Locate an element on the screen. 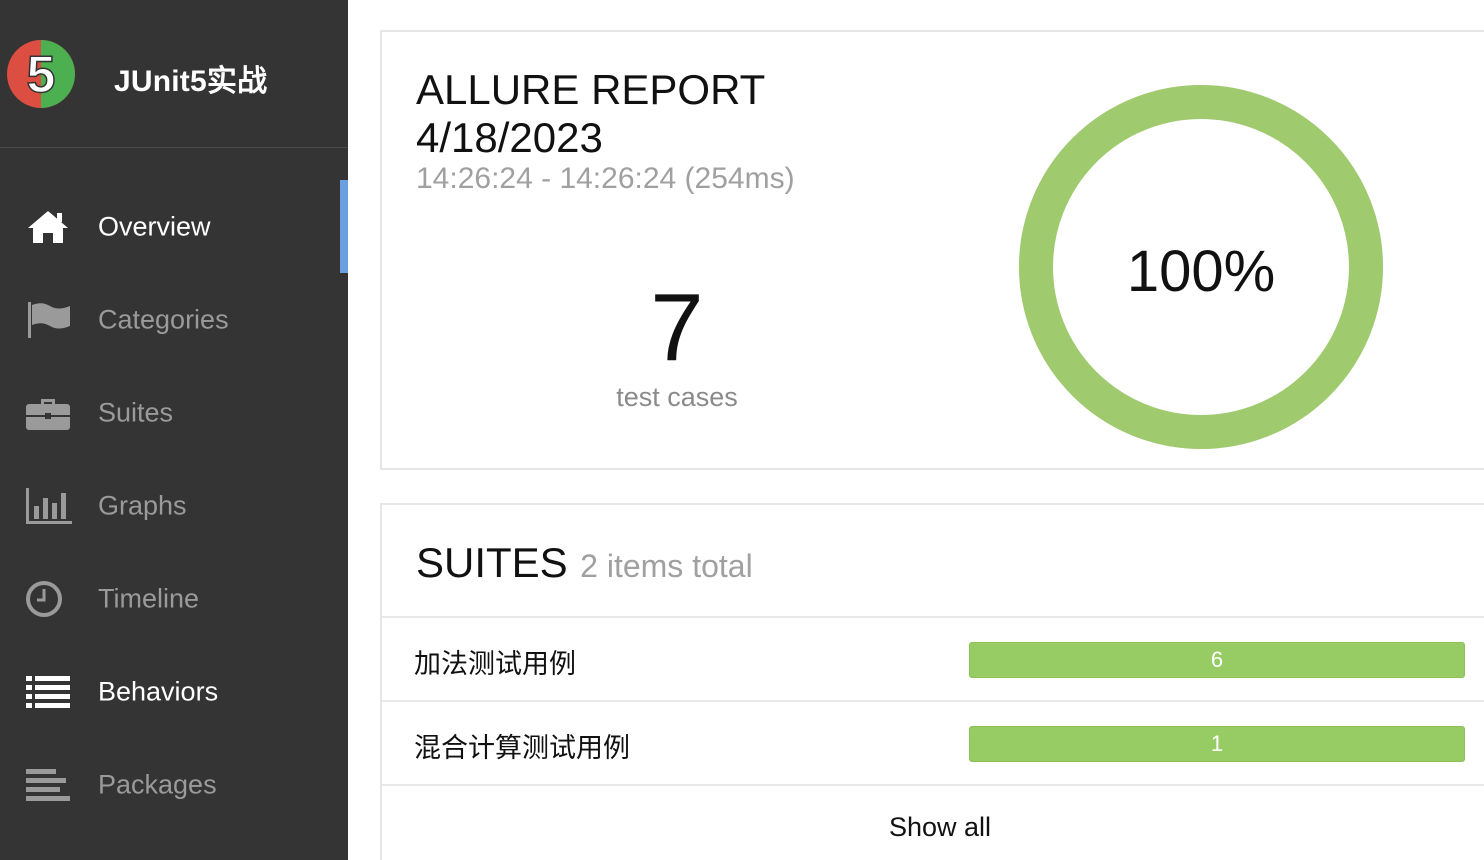 Image resolution: width=1484 pixels, height=860 pixels. clock-icon is located at coordinates (44, 598).